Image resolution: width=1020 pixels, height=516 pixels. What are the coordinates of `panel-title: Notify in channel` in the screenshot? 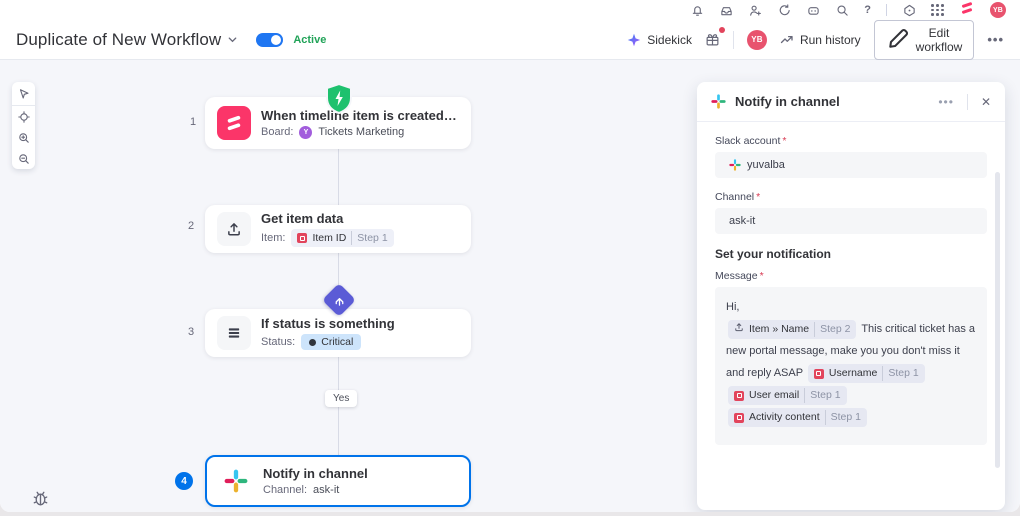 It's located at (787, 101).